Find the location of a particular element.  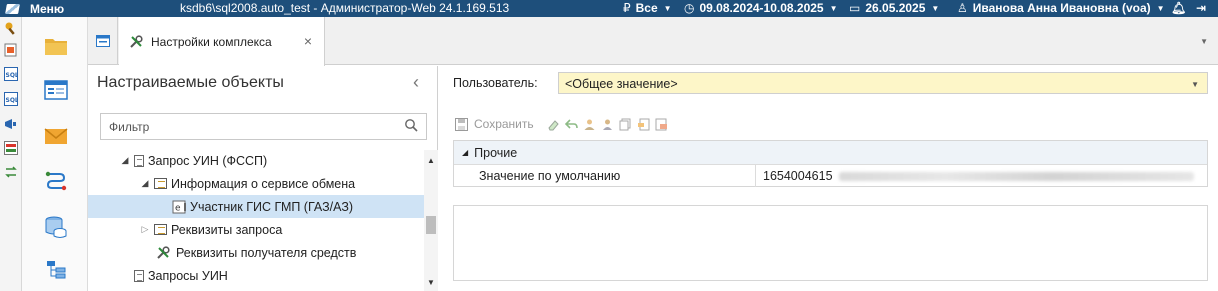

tree-node: ◢ Информация о сервисе обмена is located at coordinates (256, 183).